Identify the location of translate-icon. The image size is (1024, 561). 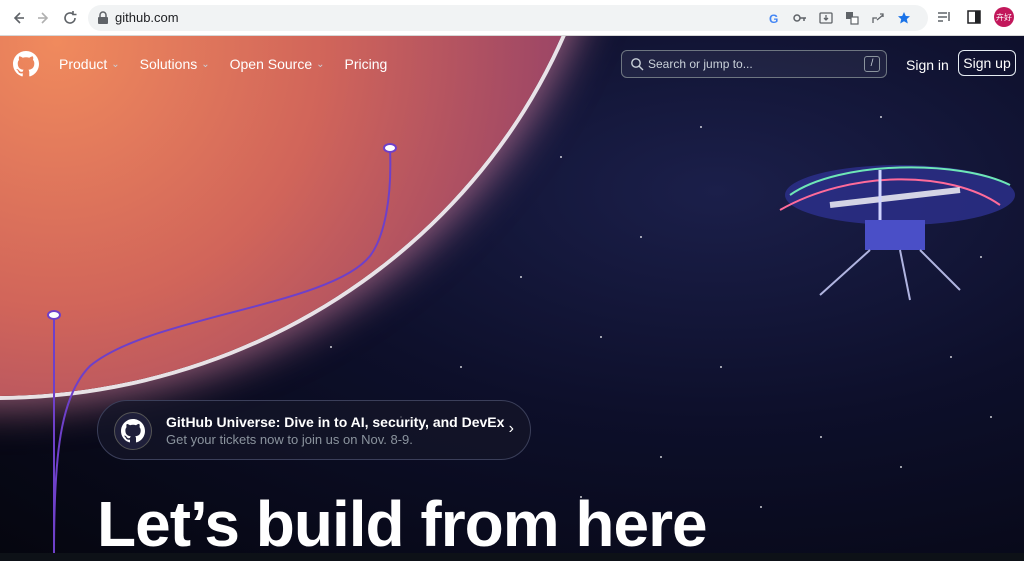
(852, 18).